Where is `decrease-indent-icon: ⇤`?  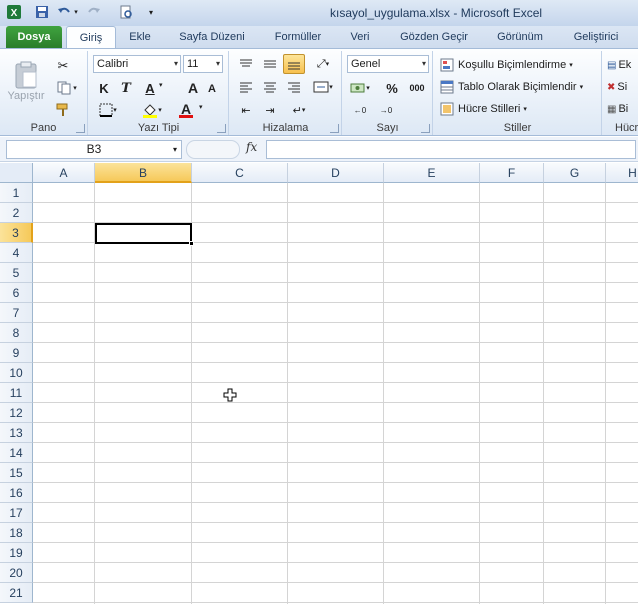
decrease-indent-icon: ⇤ is located at coordinates (246, 110).